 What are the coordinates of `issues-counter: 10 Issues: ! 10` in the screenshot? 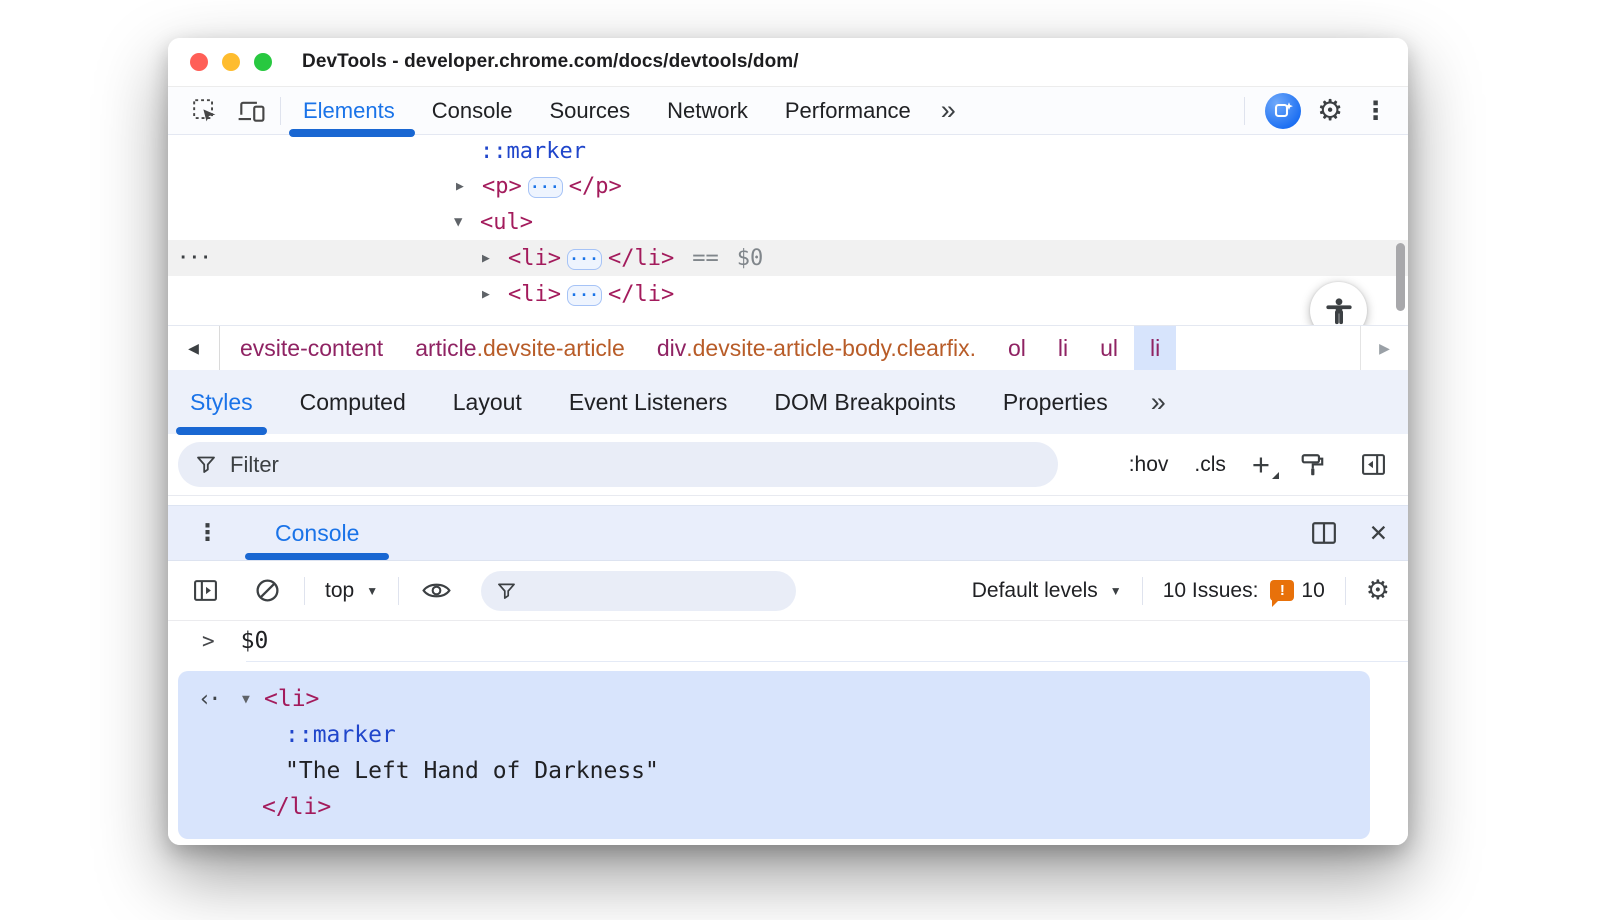 It's located at (1243, 592).